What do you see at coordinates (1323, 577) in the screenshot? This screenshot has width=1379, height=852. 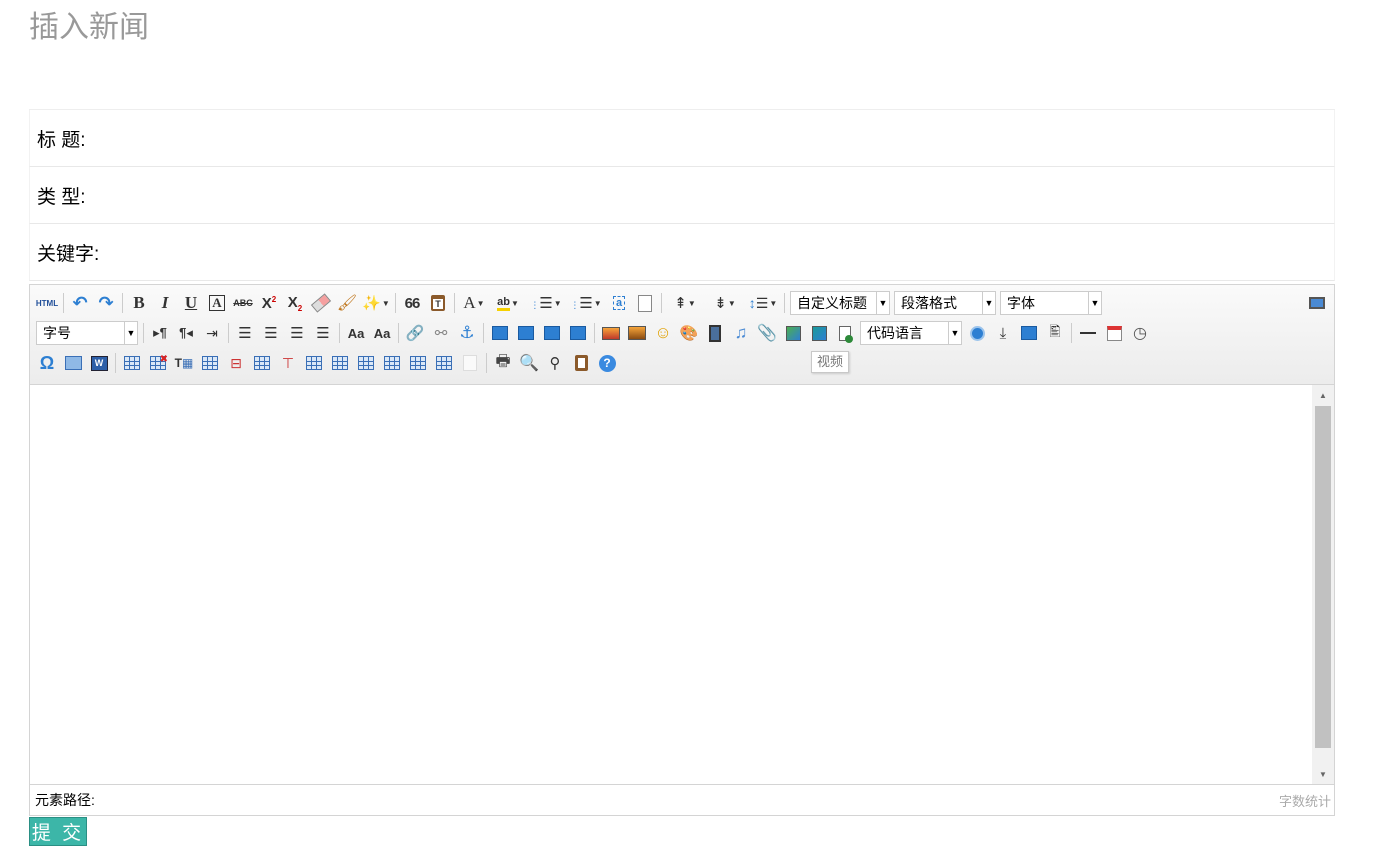 I see `scrollbar-thumb` at bounding box center [1323, 577].